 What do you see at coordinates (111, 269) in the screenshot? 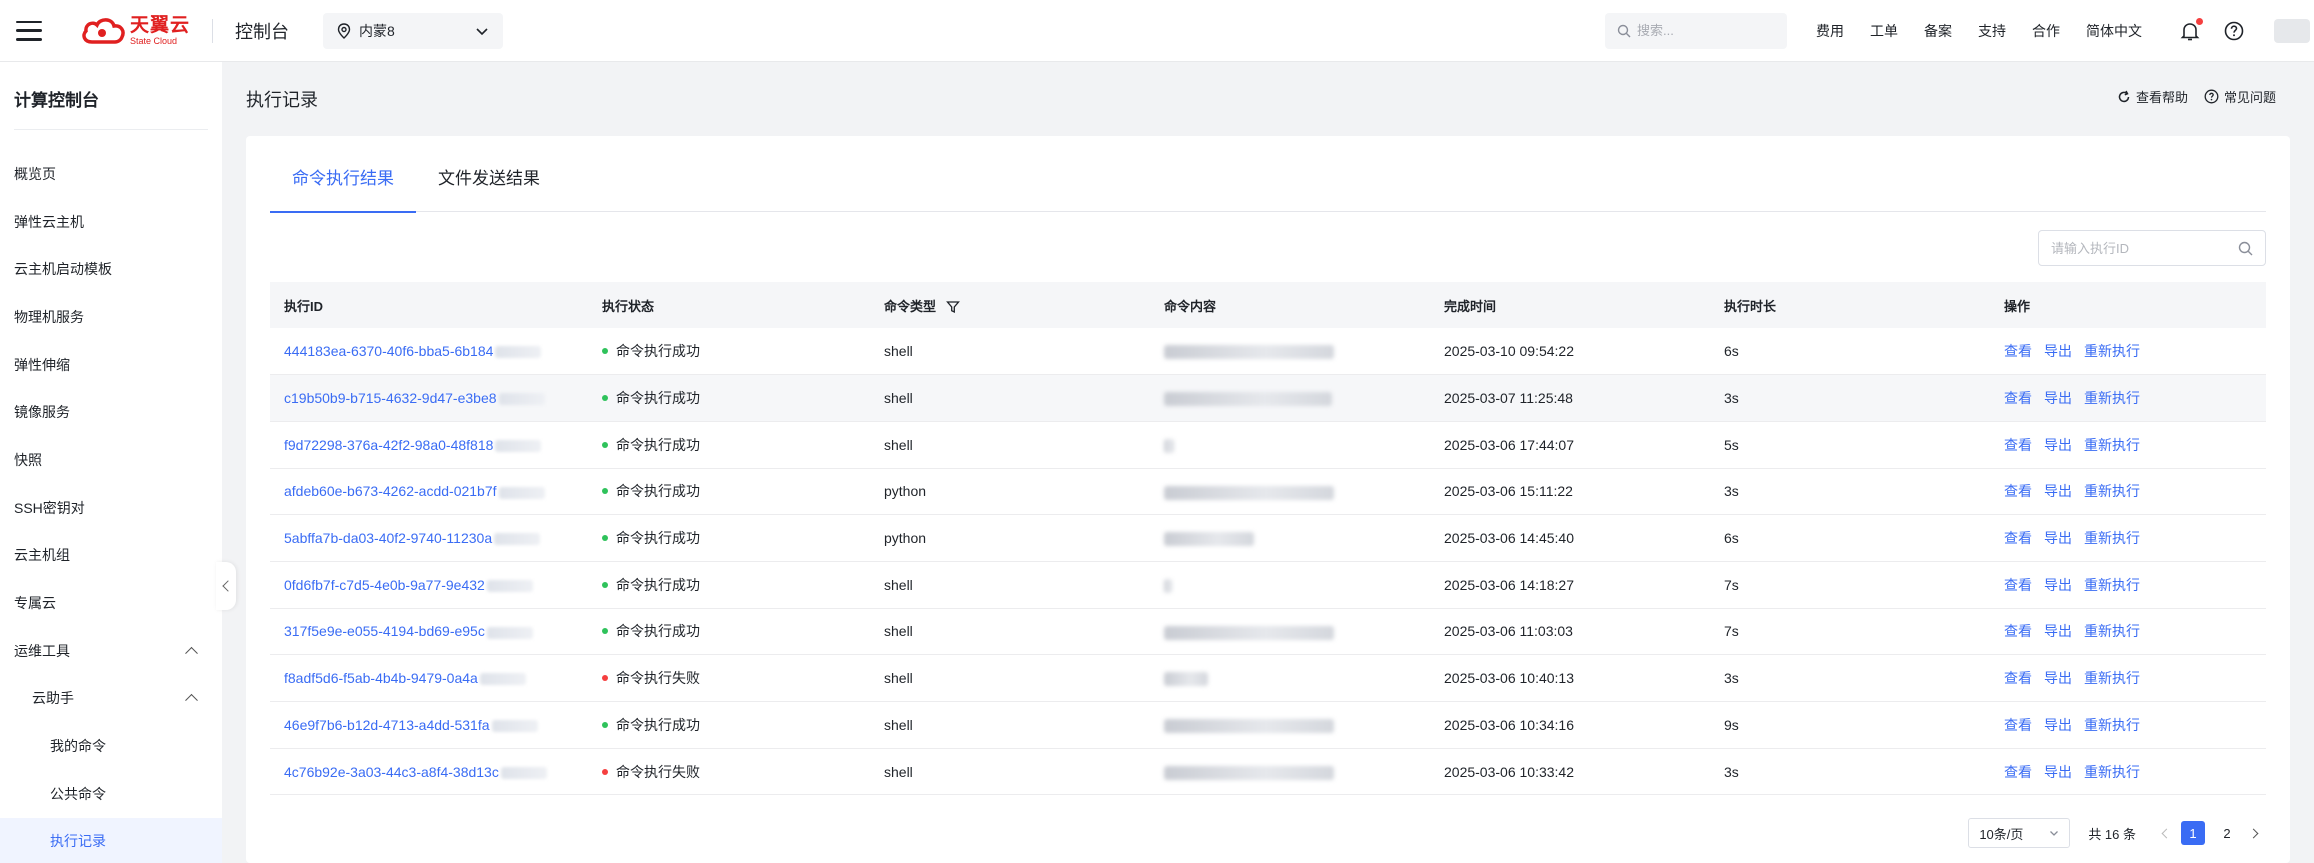
I see `sidebar-item-launch-template: 云主机启动模板` at bounding box center [111, 269].